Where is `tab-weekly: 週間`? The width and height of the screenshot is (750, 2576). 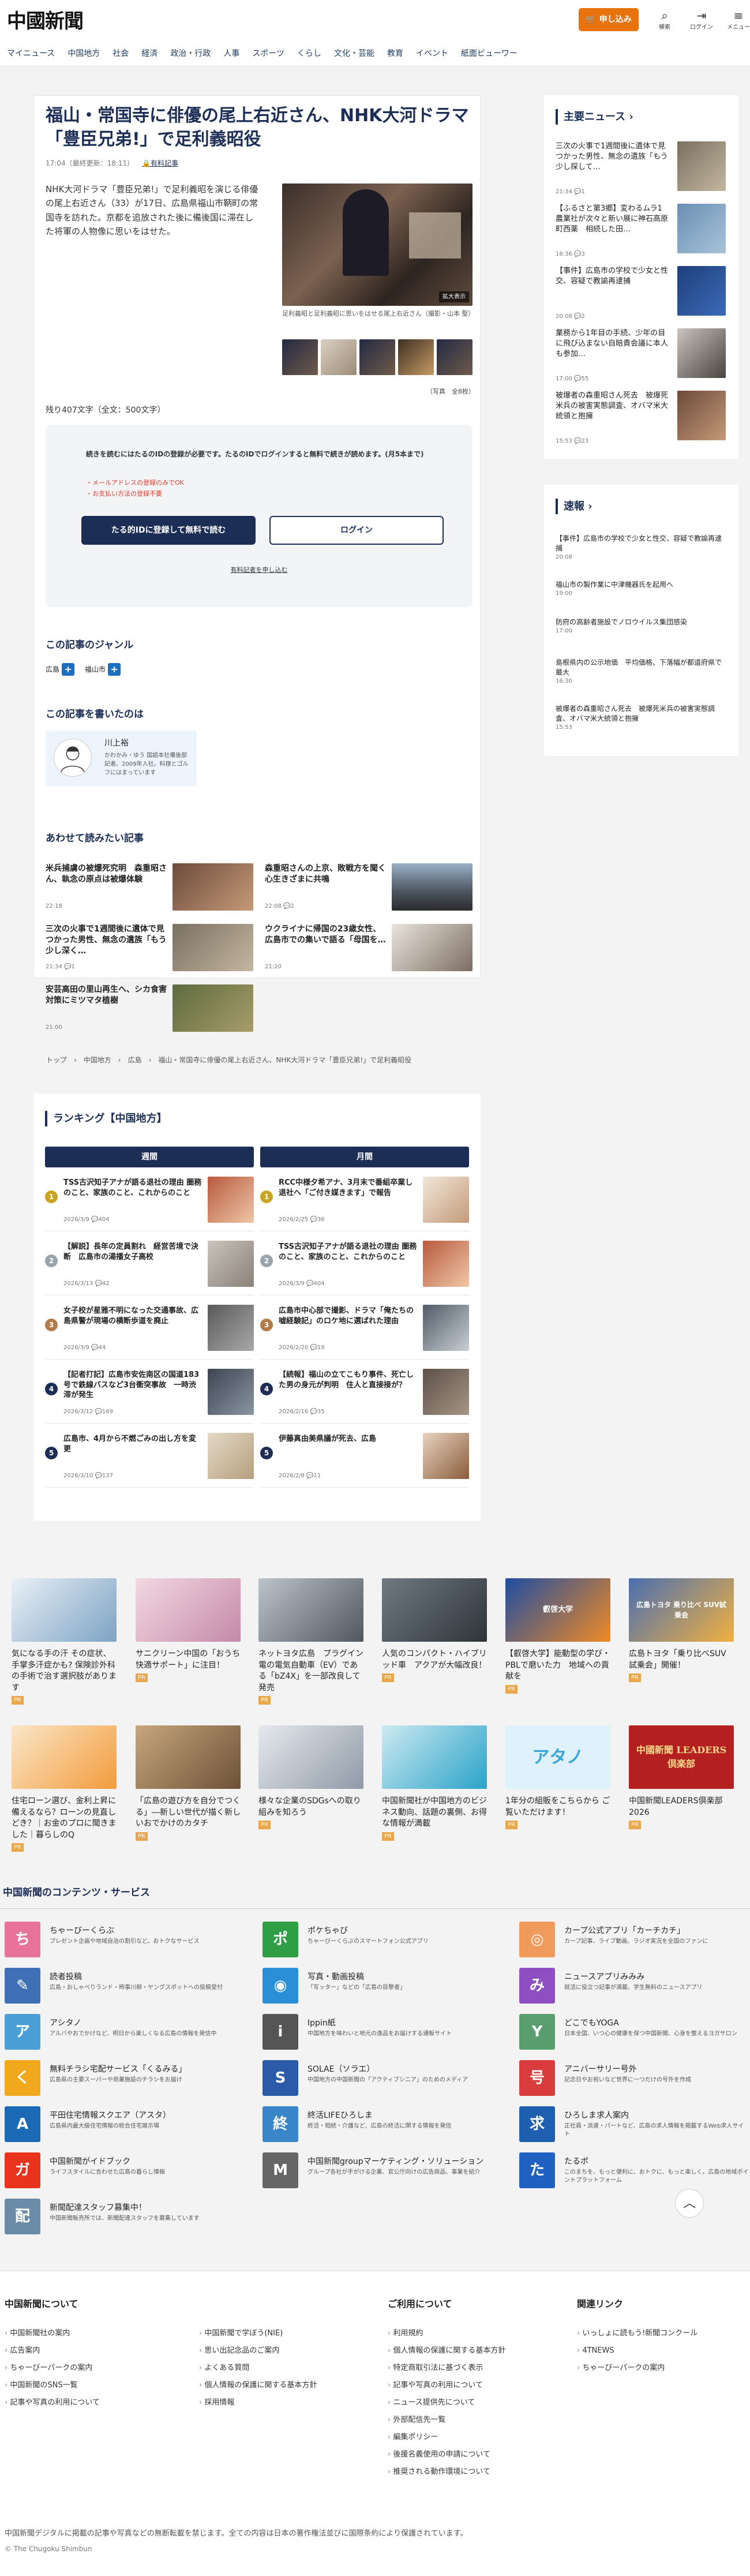 tab-weekly: 週間 is located at coordinates (149, 1157).